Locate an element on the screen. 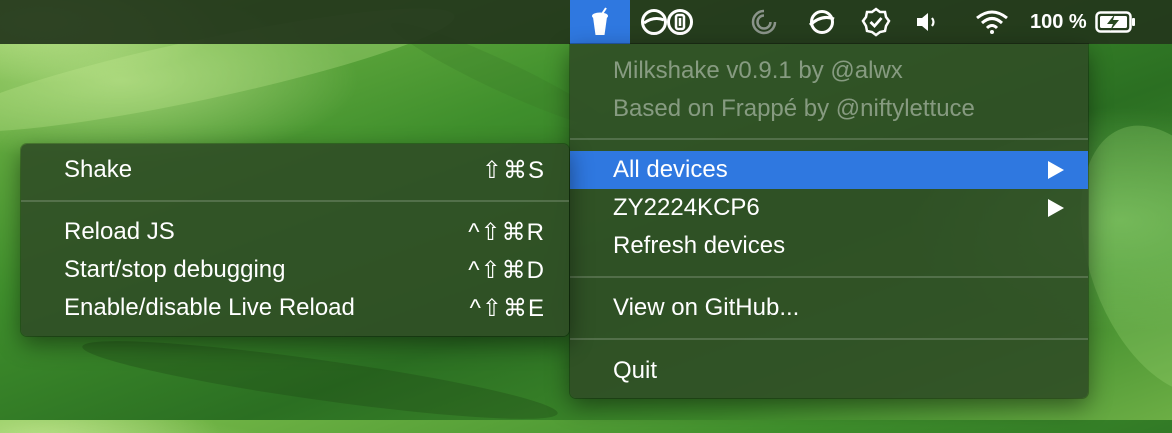 This screenshot has height=433, width=1172. live-reload-shortcut: ^⇧⌘E is located at coordinates (507, 308).